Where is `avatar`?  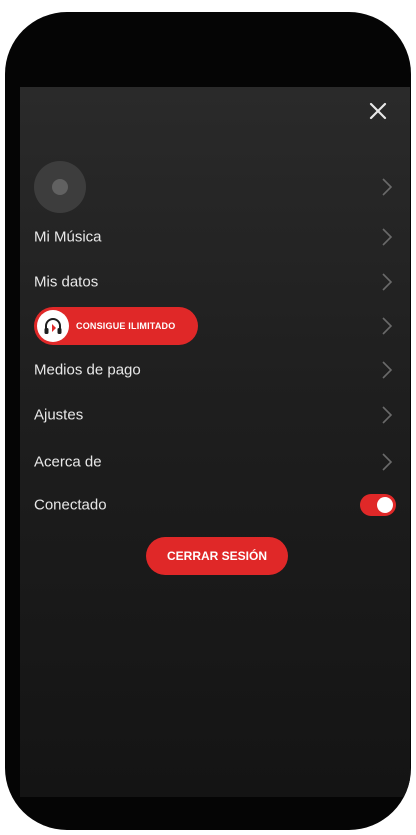 avatar is located at coordinates (60, 187).